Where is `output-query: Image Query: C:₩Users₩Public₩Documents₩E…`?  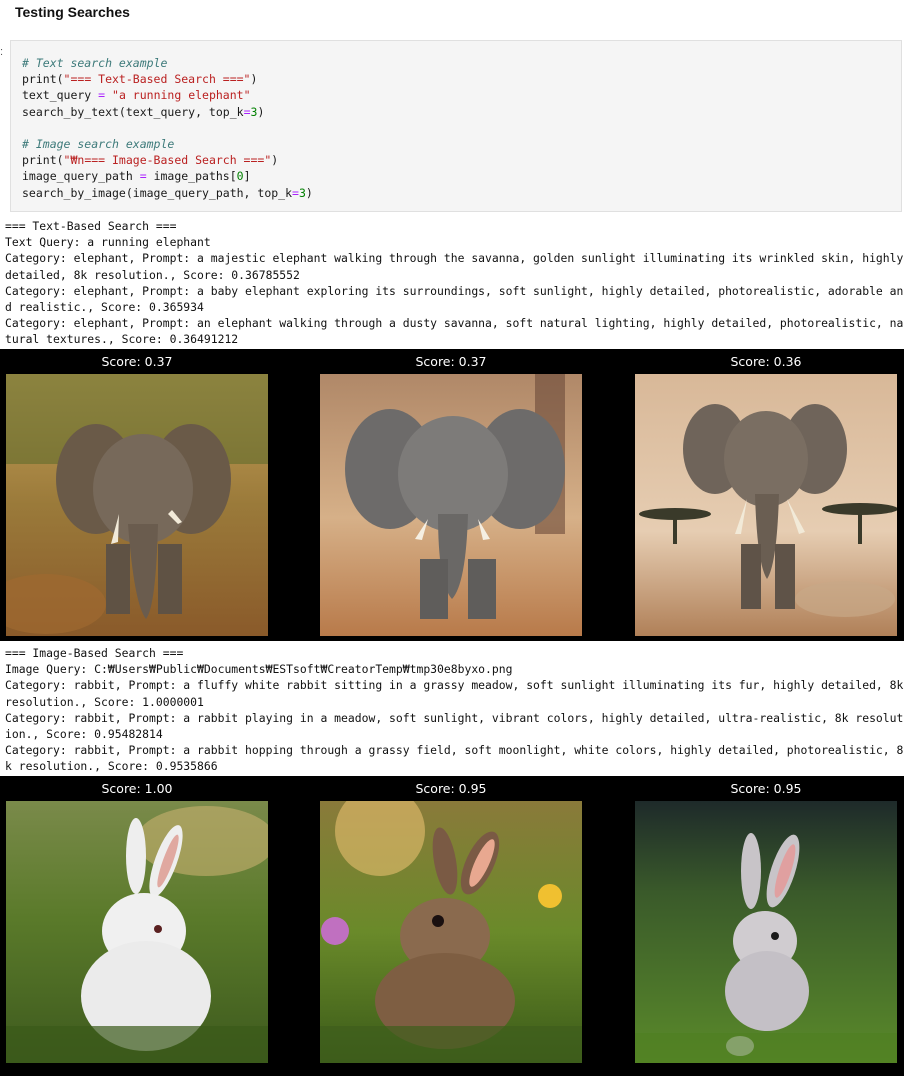
output-query: Image Query: C:₩Users₩Public₩Documents₩E… is located at coordinates (259, 669).